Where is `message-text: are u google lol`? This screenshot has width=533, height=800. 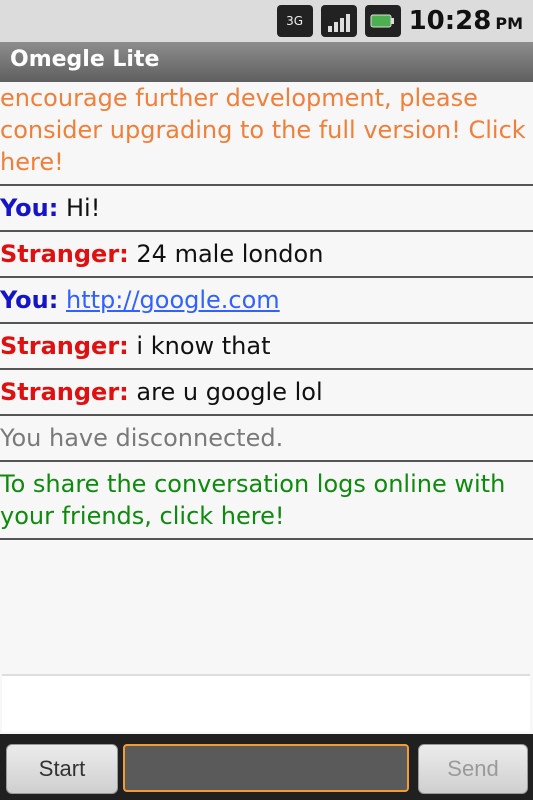
message-text: are u google lol is located at coordinates (229, 392).